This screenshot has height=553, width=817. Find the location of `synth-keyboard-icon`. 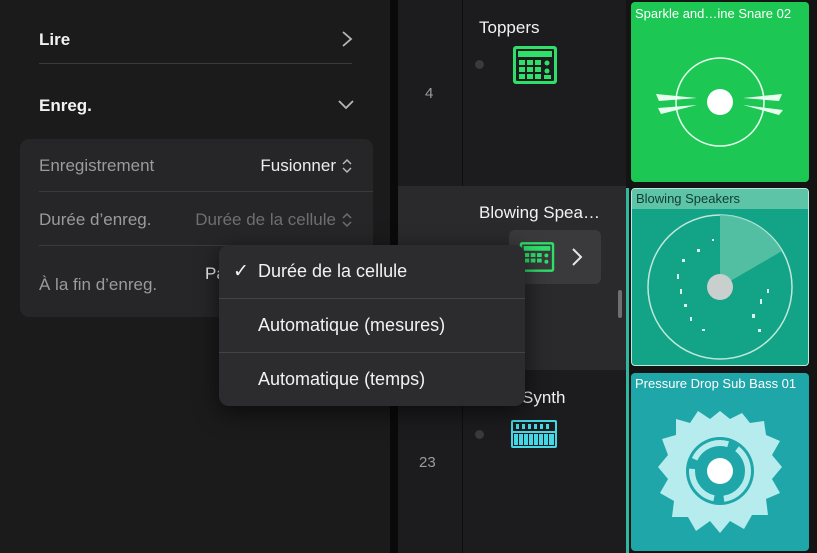

synth-keyboard-icon is located at coordinates (534, 436).